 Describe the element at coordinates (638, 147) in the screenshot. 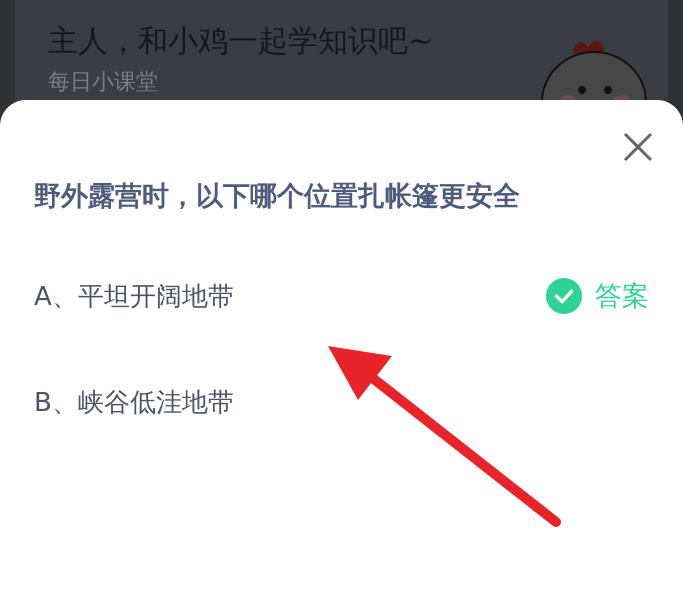

I see `close-icon` at that location.